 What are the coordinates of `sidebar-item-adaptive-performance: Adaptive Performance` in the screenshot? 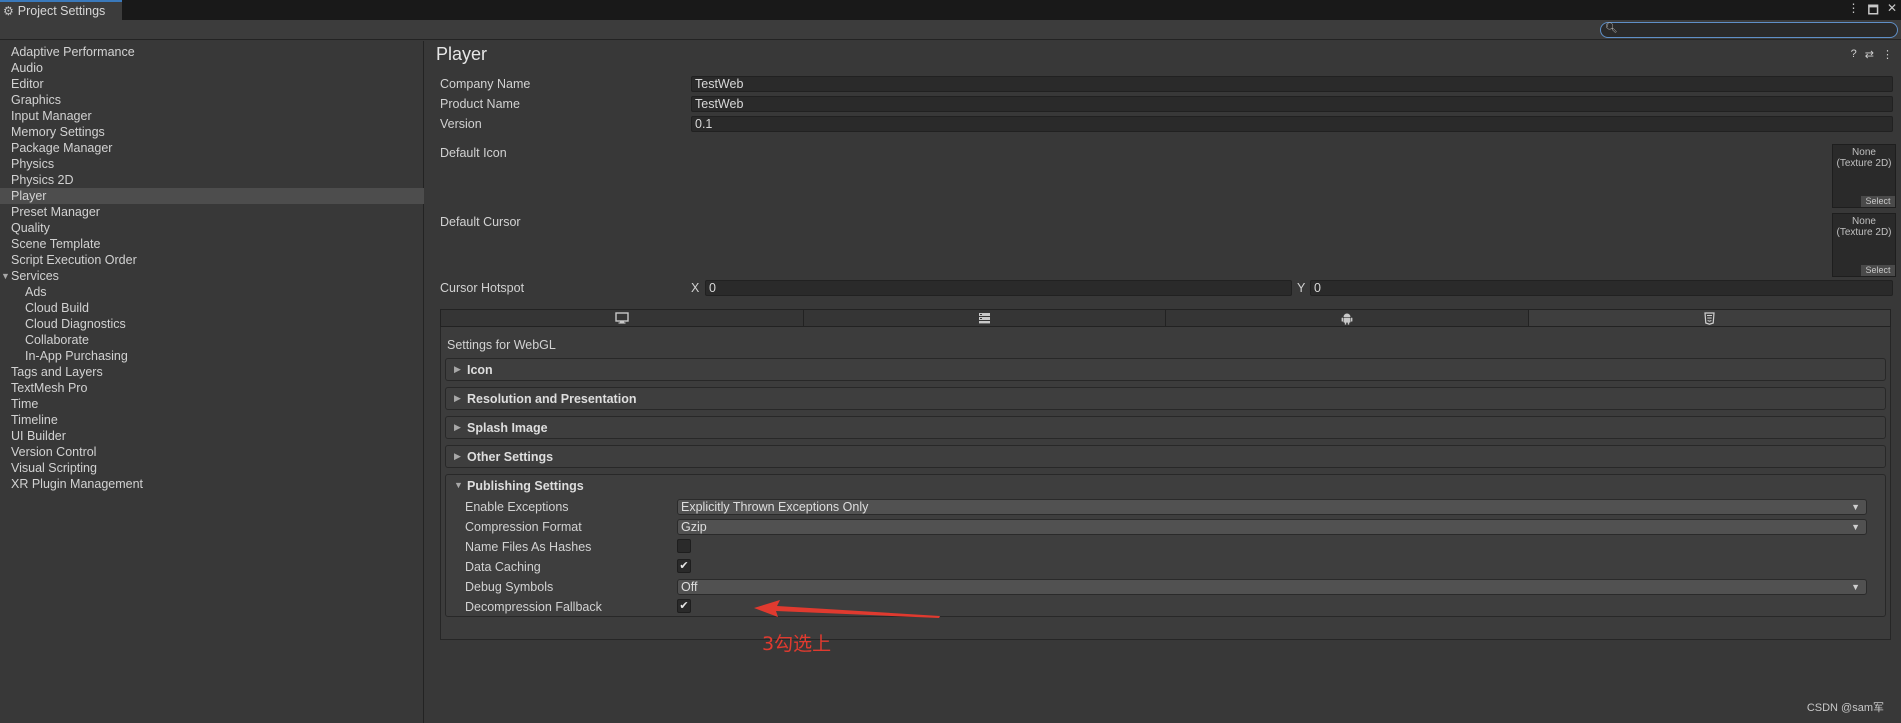 It's located at (212, 52).